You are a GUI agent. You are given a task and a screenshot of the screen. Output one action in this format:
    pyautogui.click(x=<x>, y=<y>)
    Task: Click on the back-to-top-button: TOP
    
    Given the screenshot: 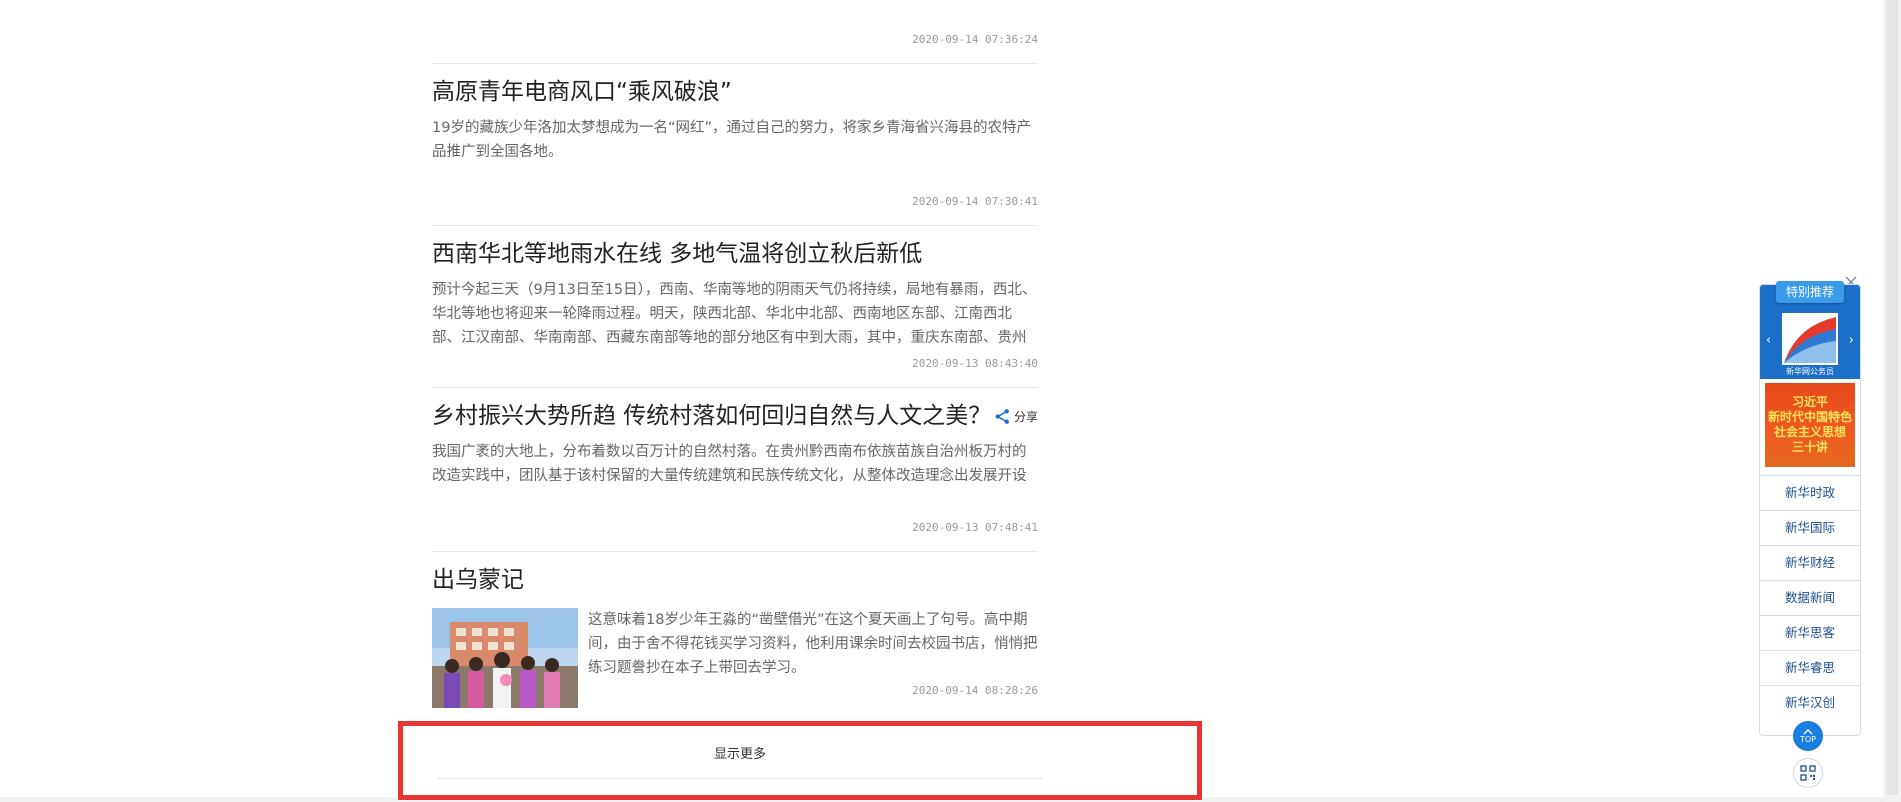 What is the action you would take?
    pyautogui.click(x=1808, y=736)
    